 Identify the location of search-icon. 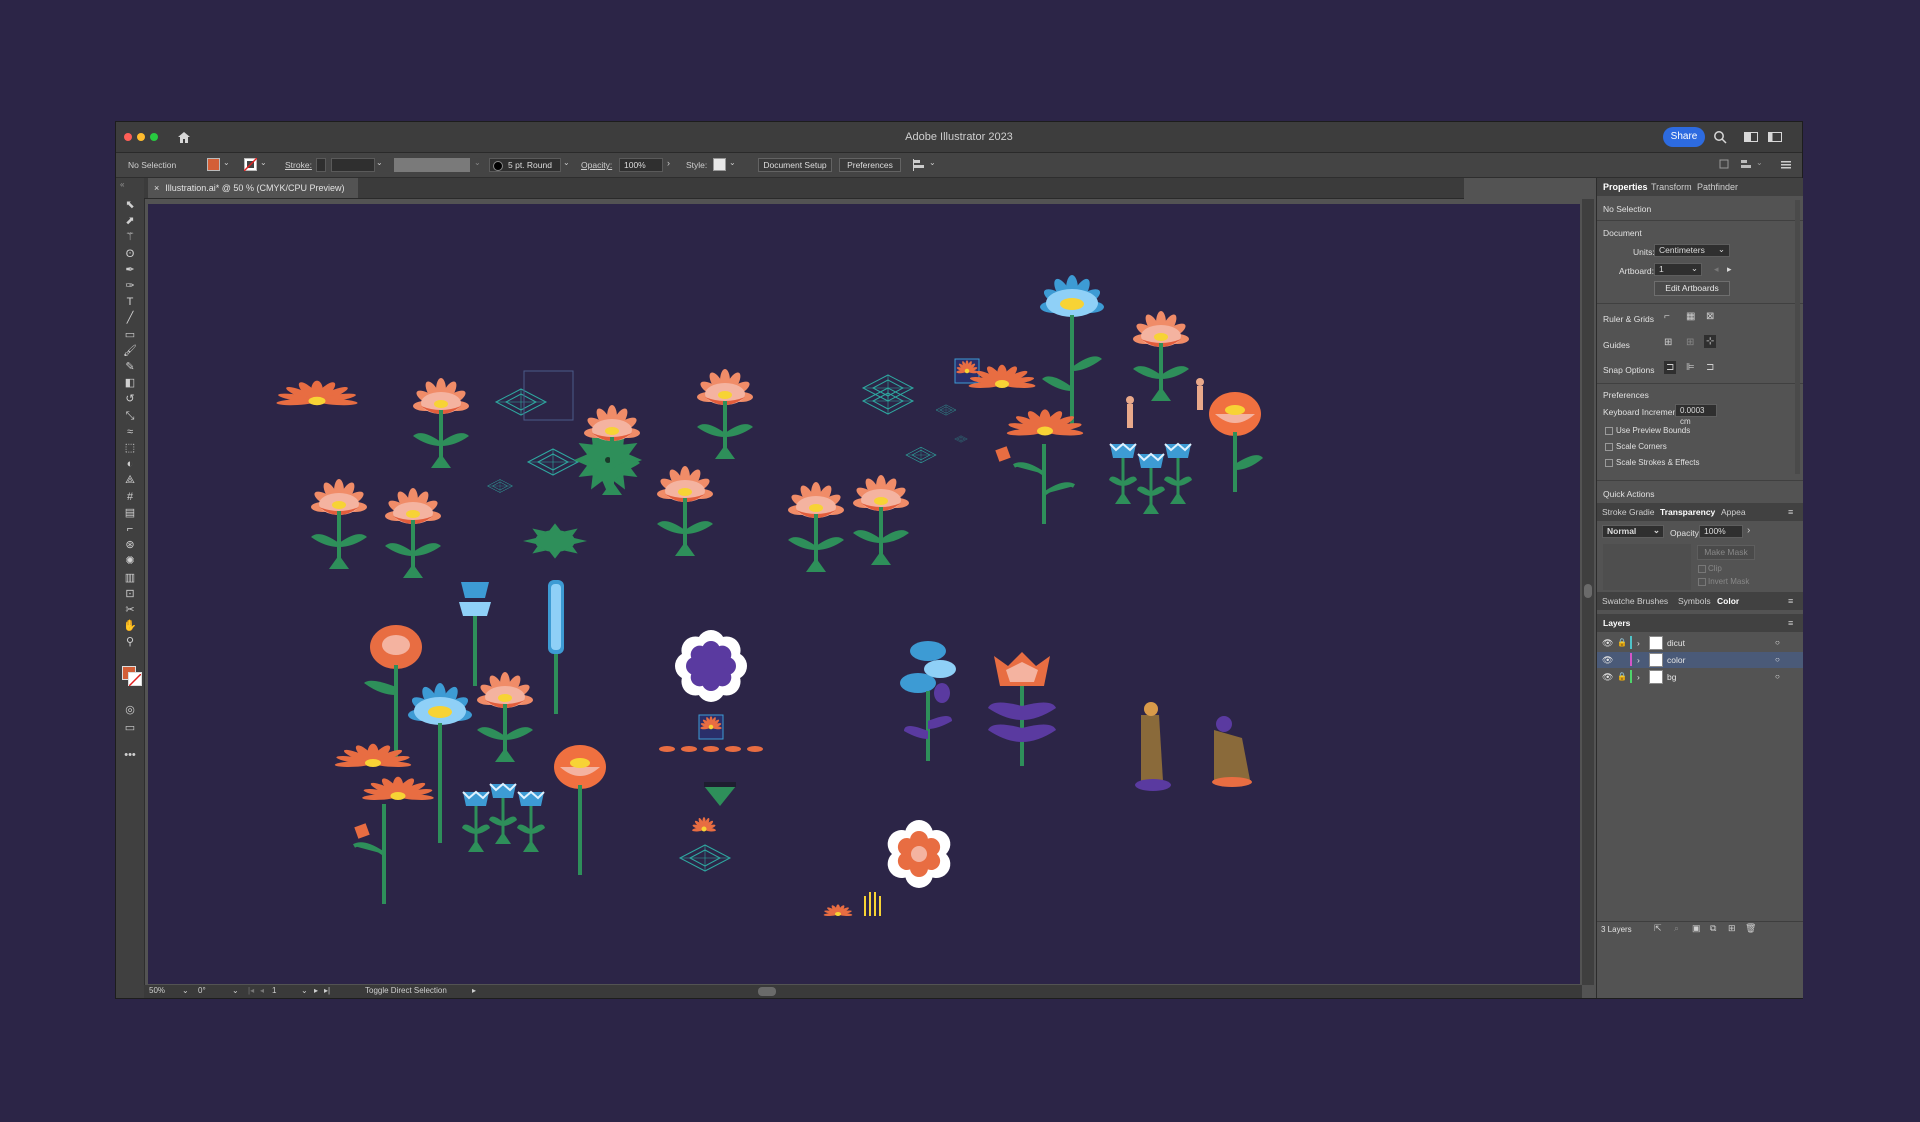
(1720, 137).